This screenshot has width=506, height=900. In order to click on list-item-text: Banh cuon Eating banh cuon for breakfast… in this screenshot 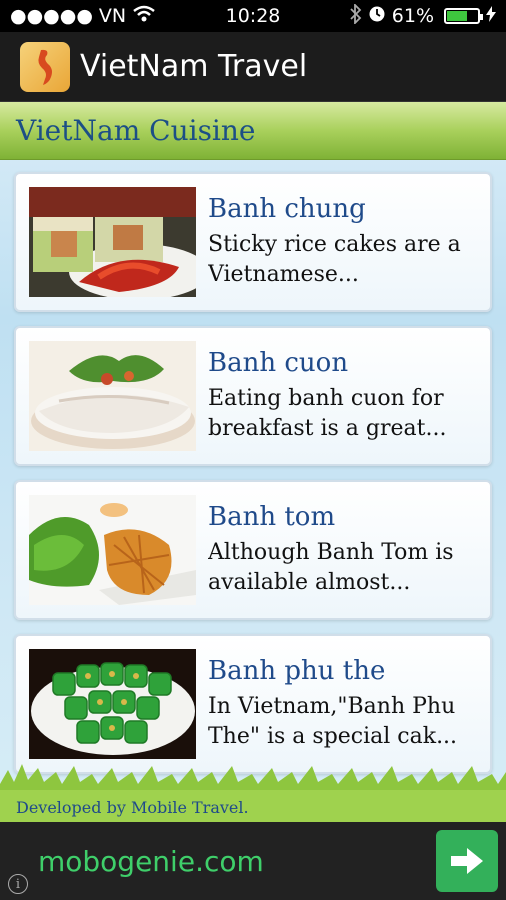, I will do `click(349, 396)`.